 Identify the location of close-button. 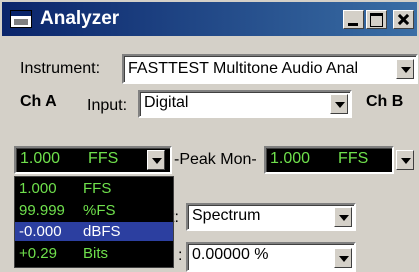
(403, 19).